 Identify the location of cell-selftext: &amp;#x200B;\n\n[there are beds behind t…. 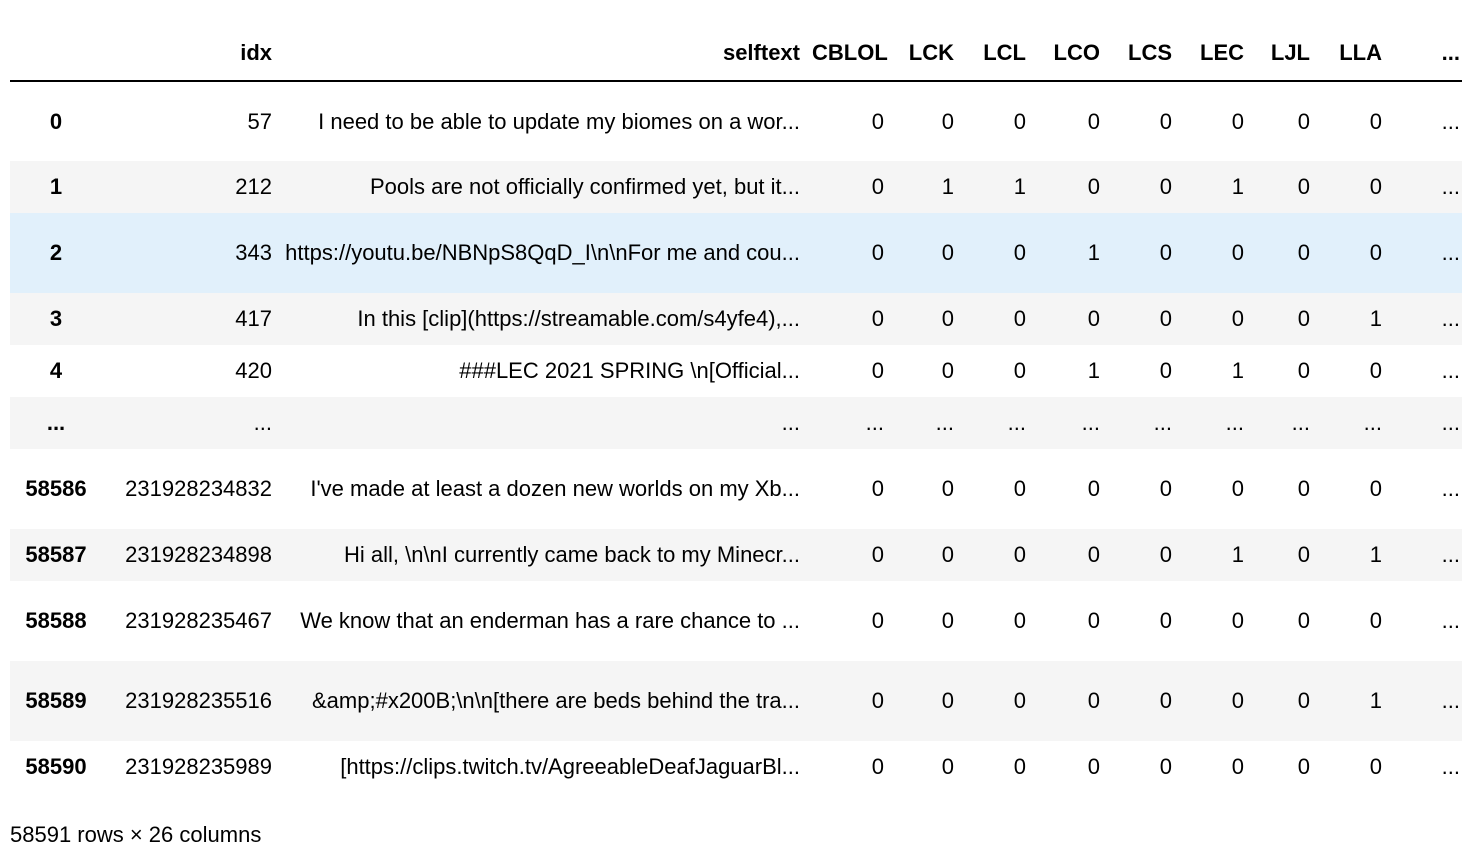
(556, 700).